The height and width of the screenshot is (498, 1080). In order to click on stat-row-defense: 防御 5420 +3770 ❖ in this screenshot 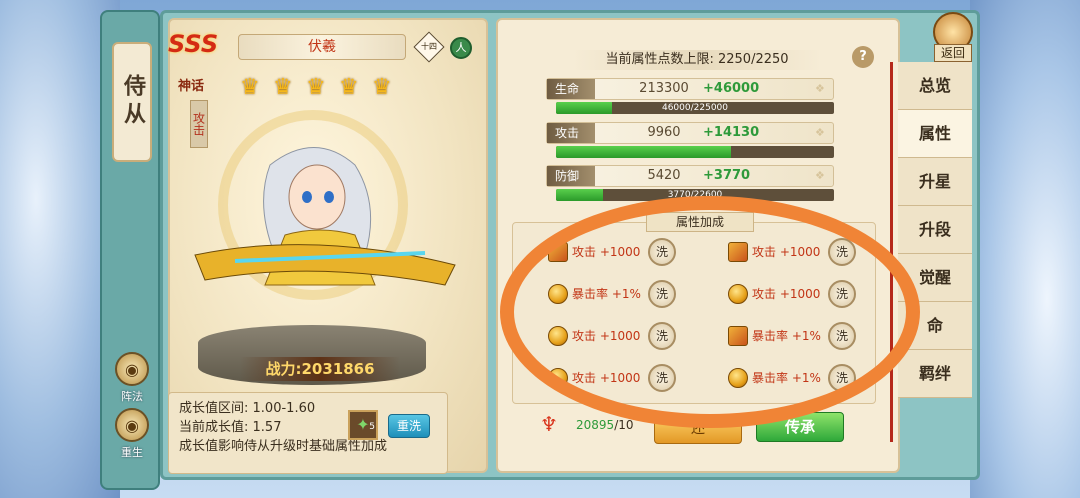, I will do `click(690, 176)`.